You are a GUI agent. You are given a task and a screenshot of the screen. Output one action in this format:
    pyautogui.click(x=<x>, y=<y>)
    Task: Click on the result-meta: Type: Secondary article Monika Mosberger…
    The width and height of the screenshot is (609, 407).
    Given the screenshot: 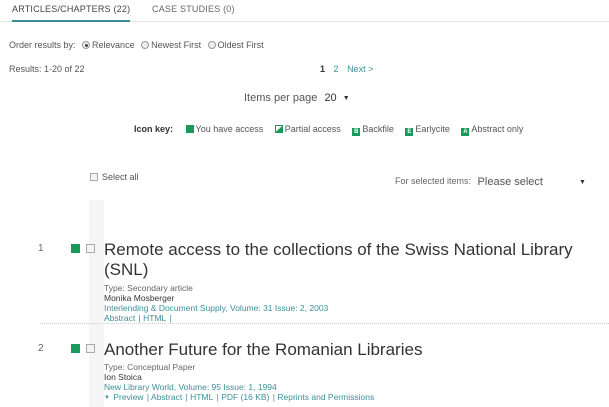 What is the action you would take?
    pyautogui.click(x=216, y=303)
    